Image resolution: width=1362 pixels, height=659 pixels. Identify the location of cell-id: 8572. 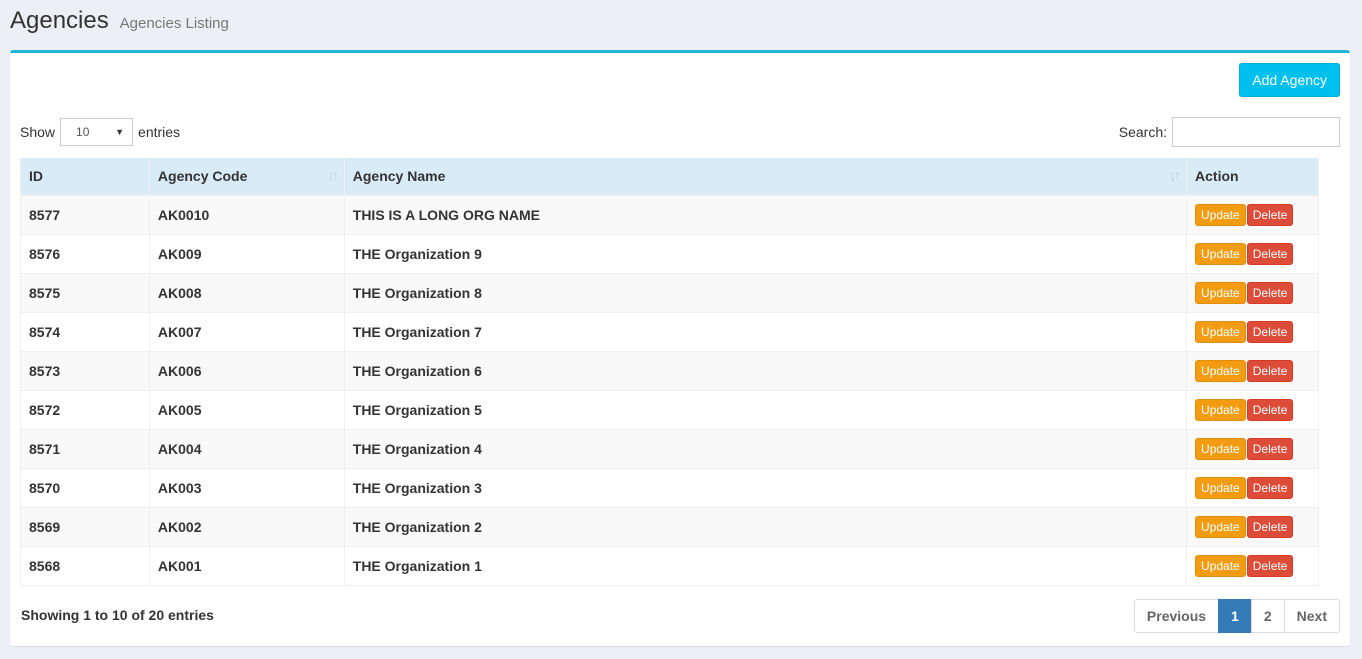
(85, 409).